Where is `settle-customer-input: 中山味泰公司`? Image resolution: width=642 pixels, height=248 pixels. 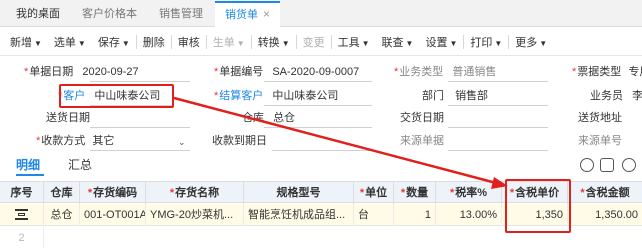
settle-customer-input: 中山味泰公司 is located at coordinates (305, 96).